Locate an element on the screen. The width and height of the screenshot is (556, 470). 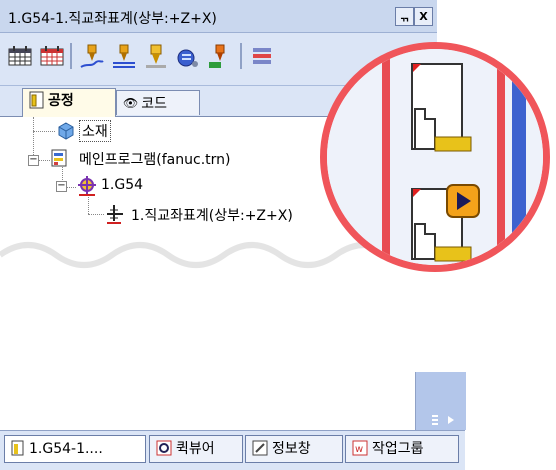
tool-path-icon is located at coordinates (92, 57).